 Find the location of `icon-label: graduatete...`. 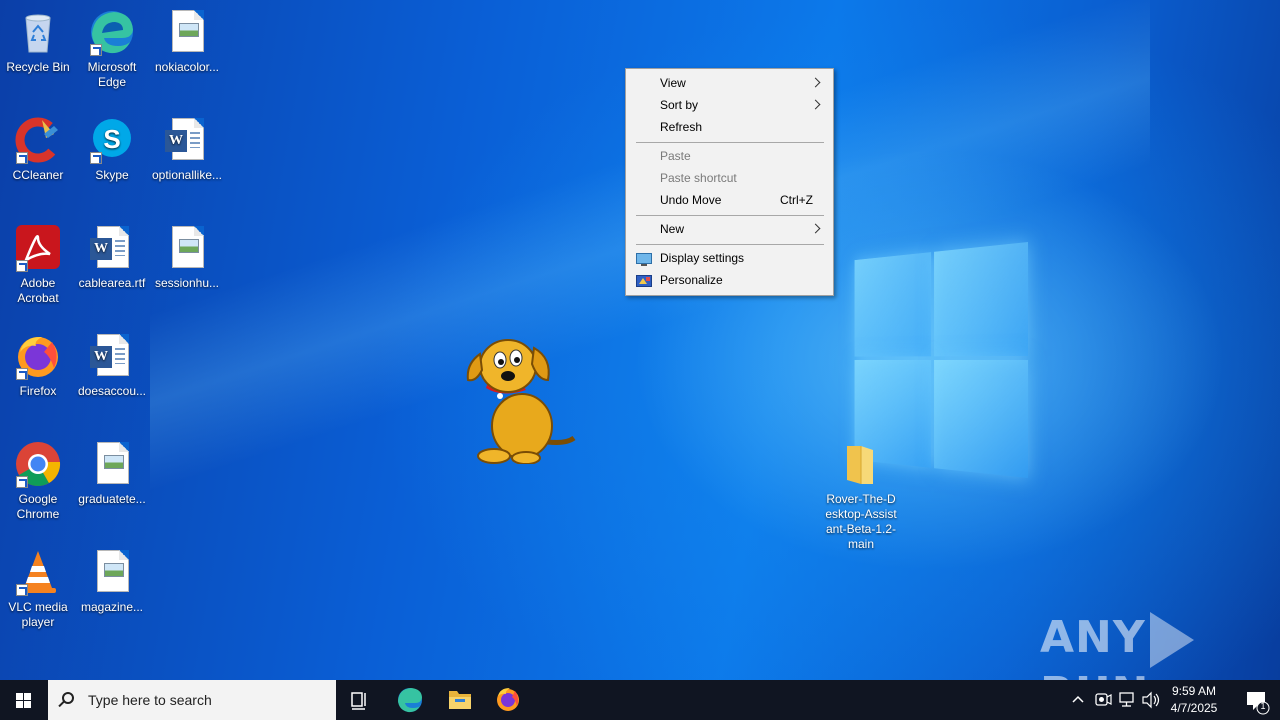

icon-label: graduatete... is located at coordinates (112, 499).